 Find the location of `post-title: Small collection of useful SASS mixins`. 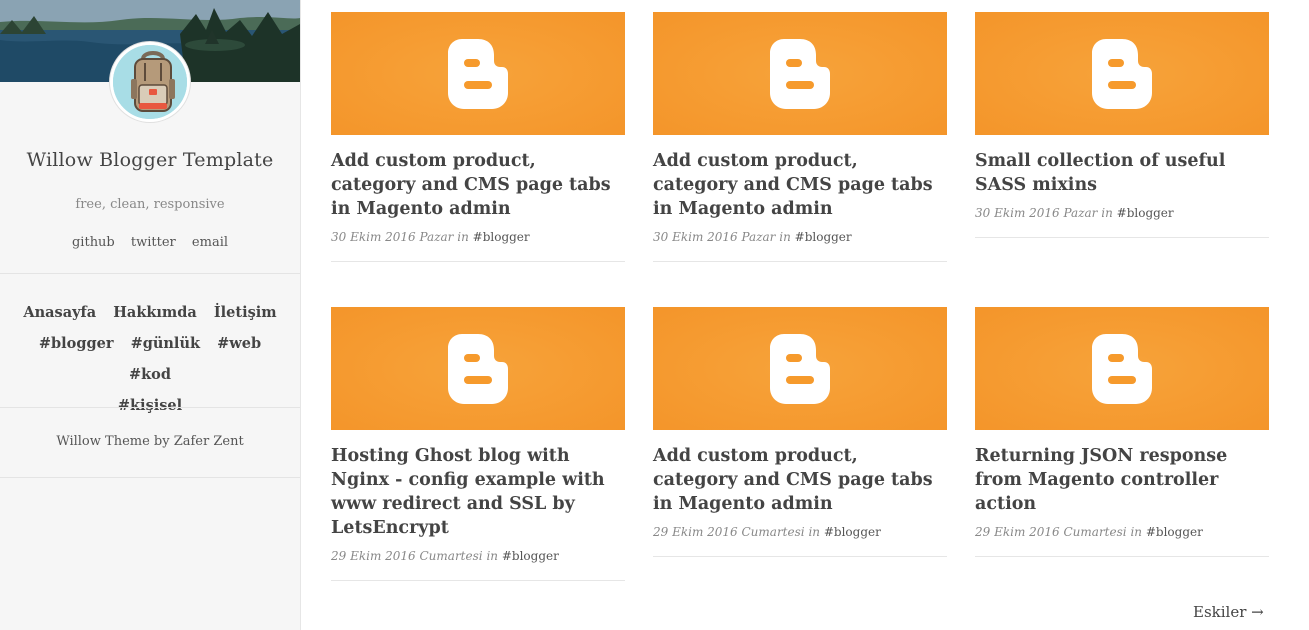

post-title: Small collection of useful SASS mixins is located at coordinates (1122, 173).